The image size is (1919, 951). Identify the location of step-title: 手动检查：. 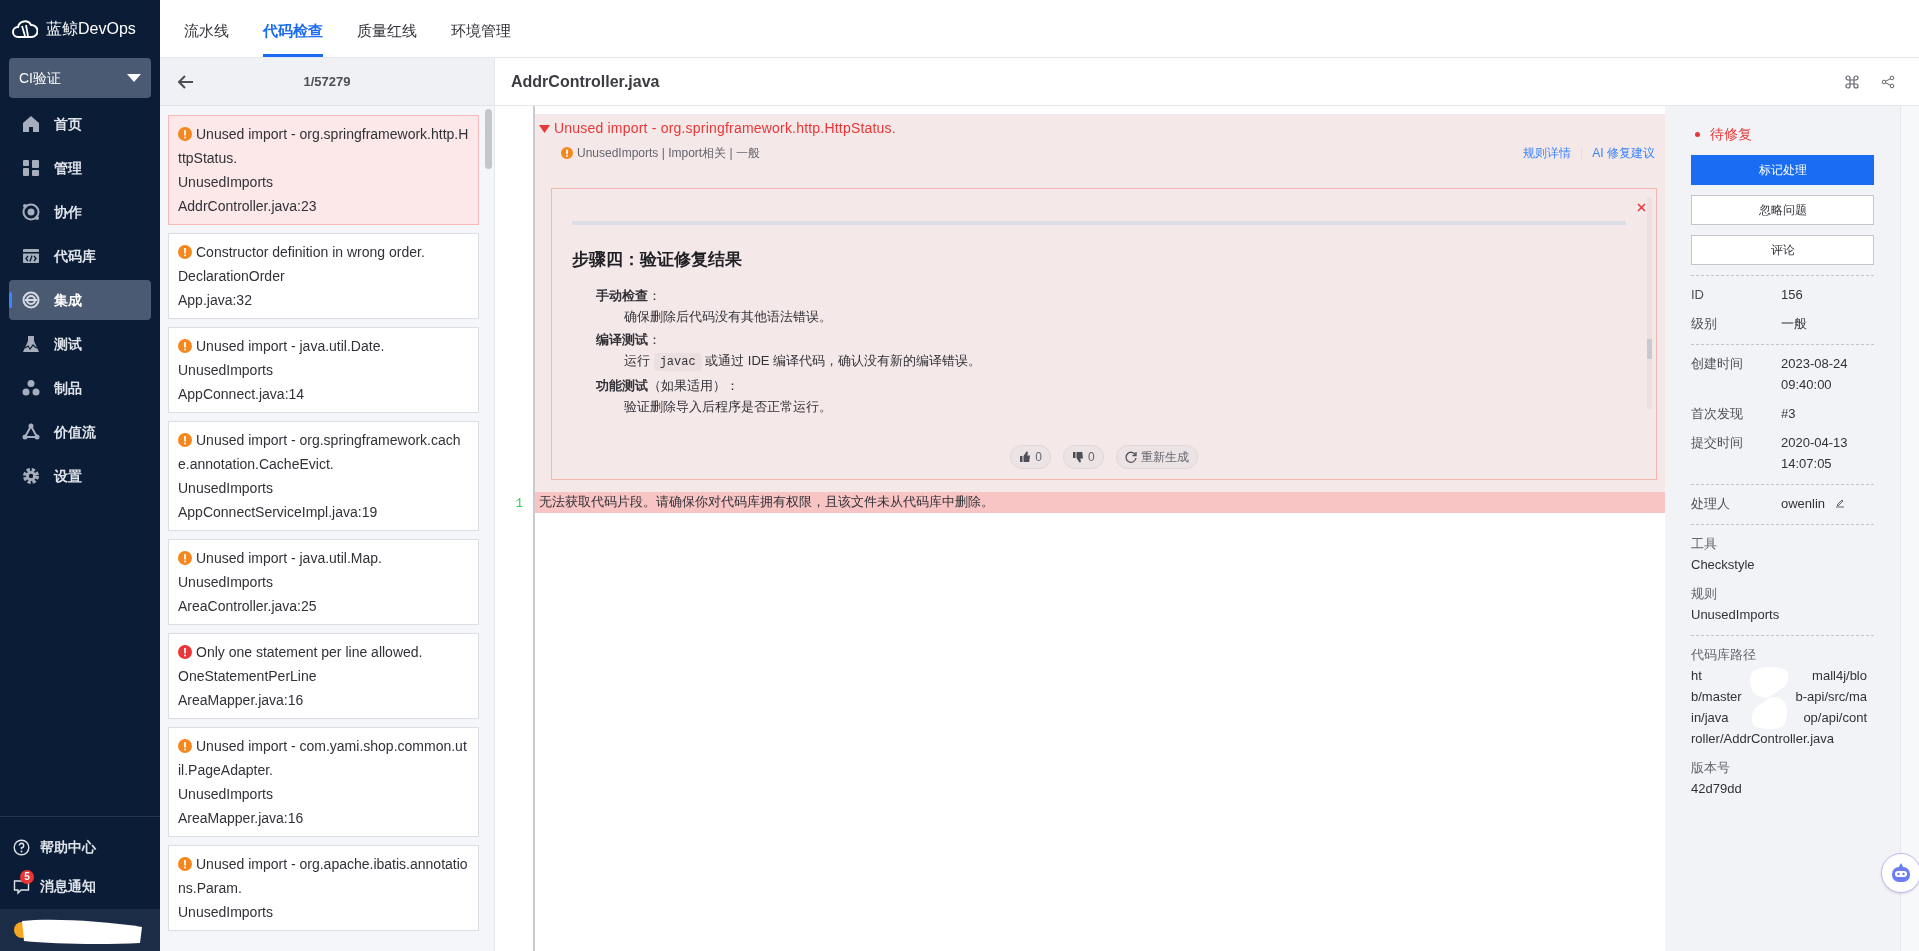
(629, 295).